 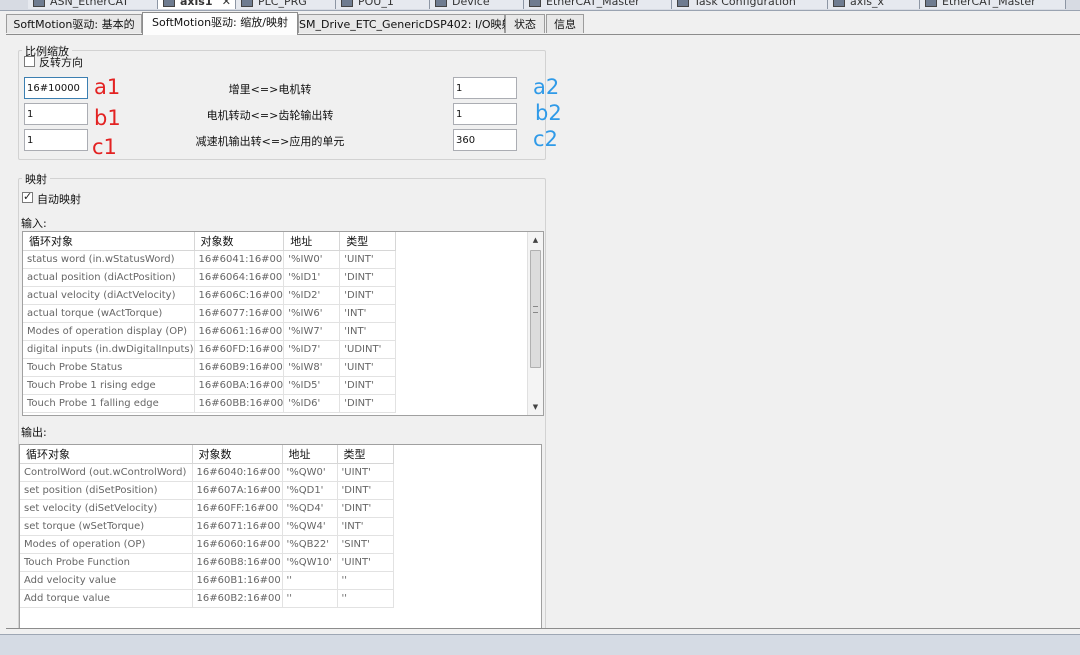 I want to click on program-icon, so click(x=247, y=3).